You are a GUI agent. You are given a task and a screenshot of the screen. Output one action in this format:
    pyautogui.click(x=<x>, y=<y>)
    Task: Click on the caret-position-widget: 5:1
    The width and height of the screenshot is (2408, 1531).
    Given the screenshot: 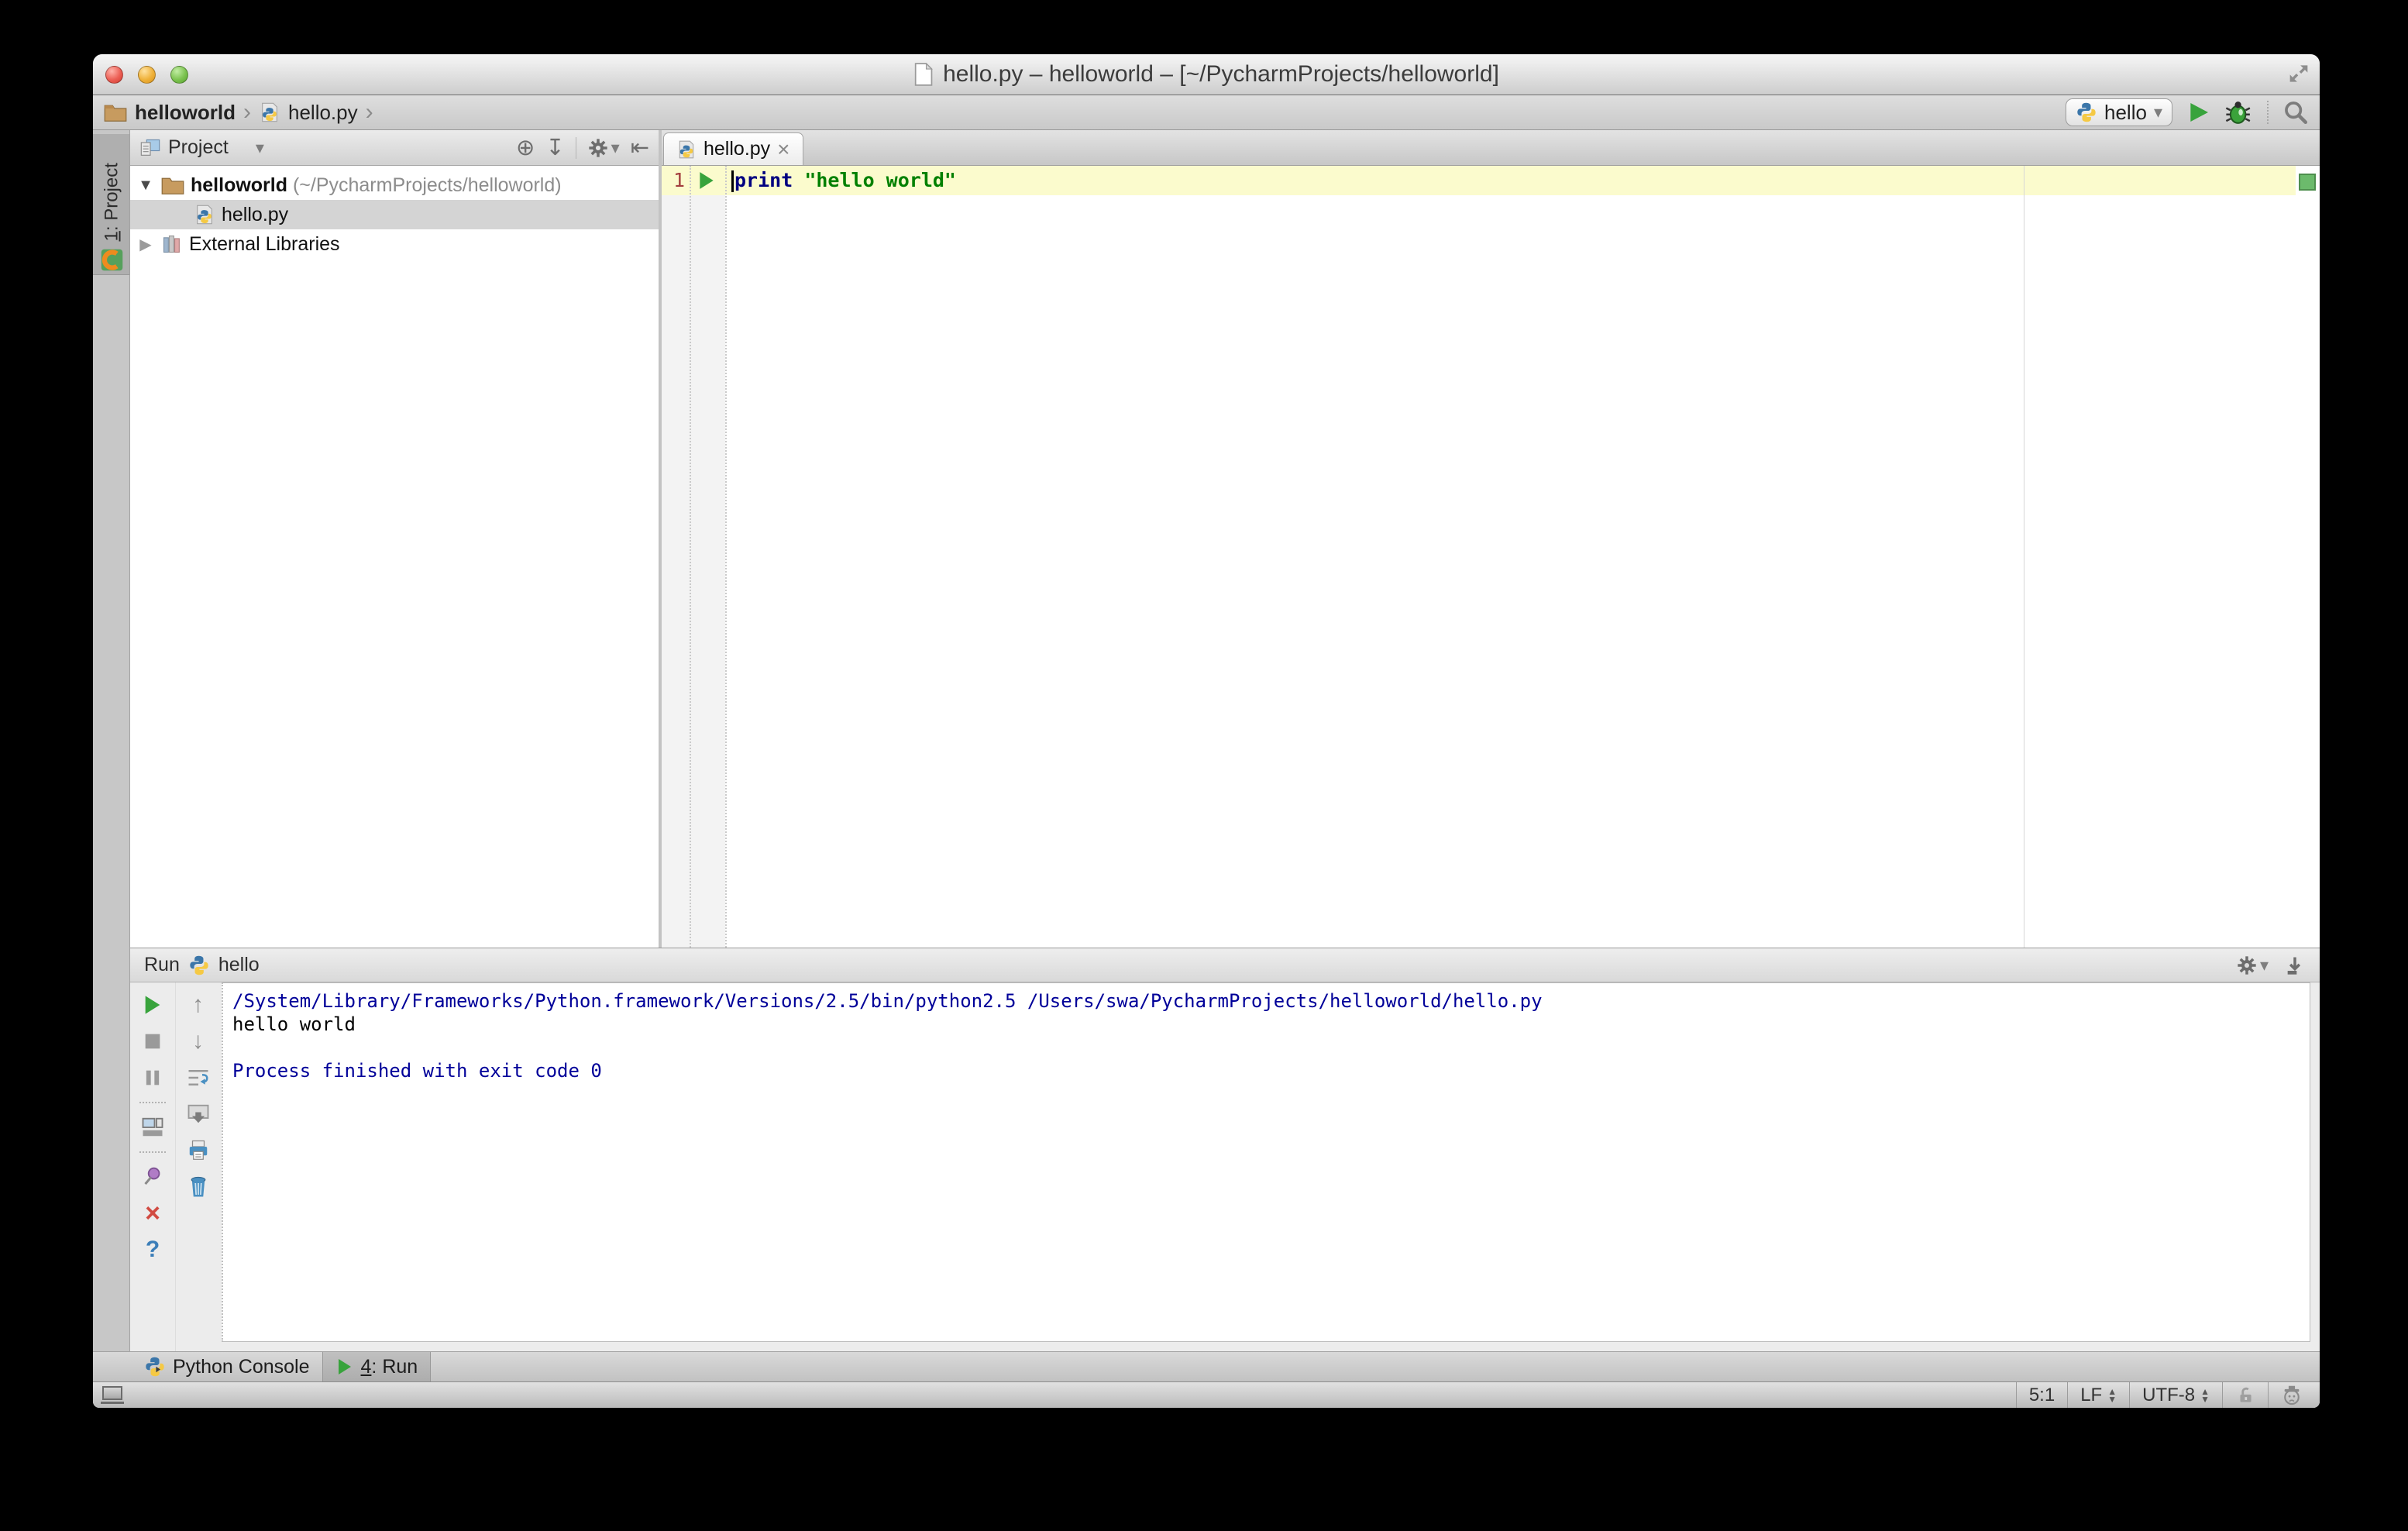 What is the action you would take?
    pyautogui.click(x=2041, y=1395)
    